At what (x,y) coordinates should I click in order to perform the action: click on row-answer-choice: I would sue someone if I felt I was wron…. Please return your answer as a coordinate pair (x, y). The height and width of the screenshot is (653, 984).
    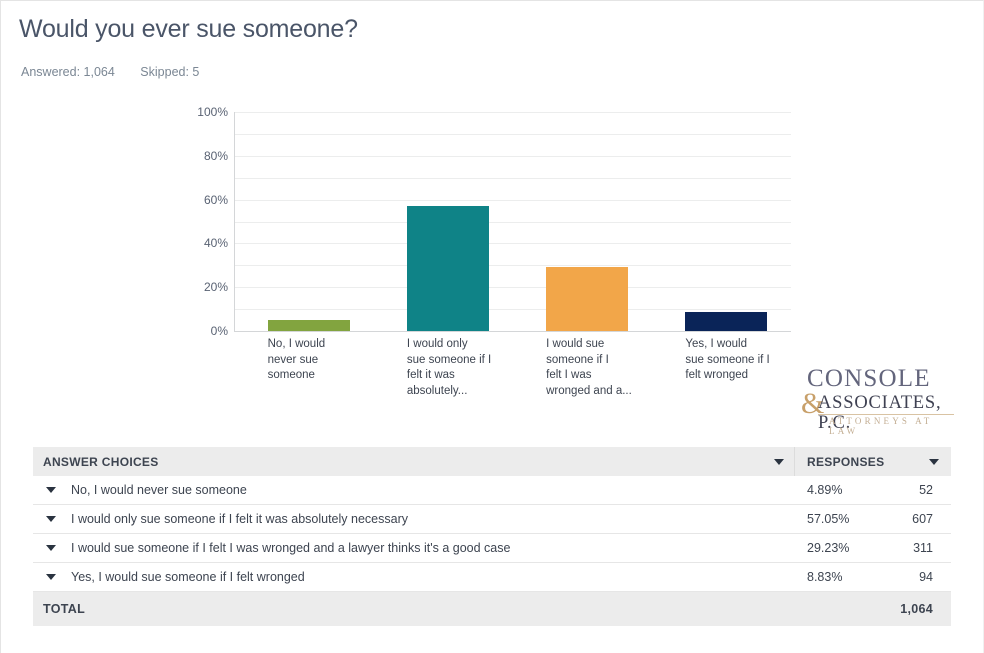
    Looking at the image, I should click on (414, 548).